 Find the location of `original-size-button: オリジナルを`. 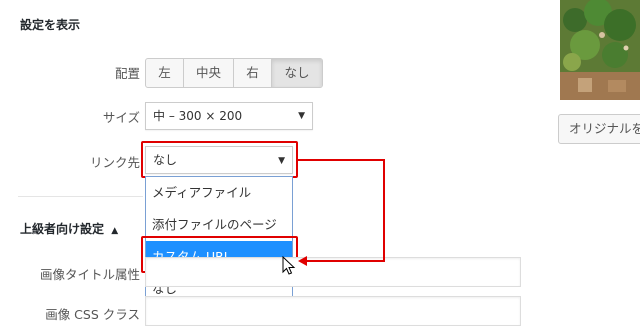

original-size-button: オリジナルを is located at coordinates (599, 129).